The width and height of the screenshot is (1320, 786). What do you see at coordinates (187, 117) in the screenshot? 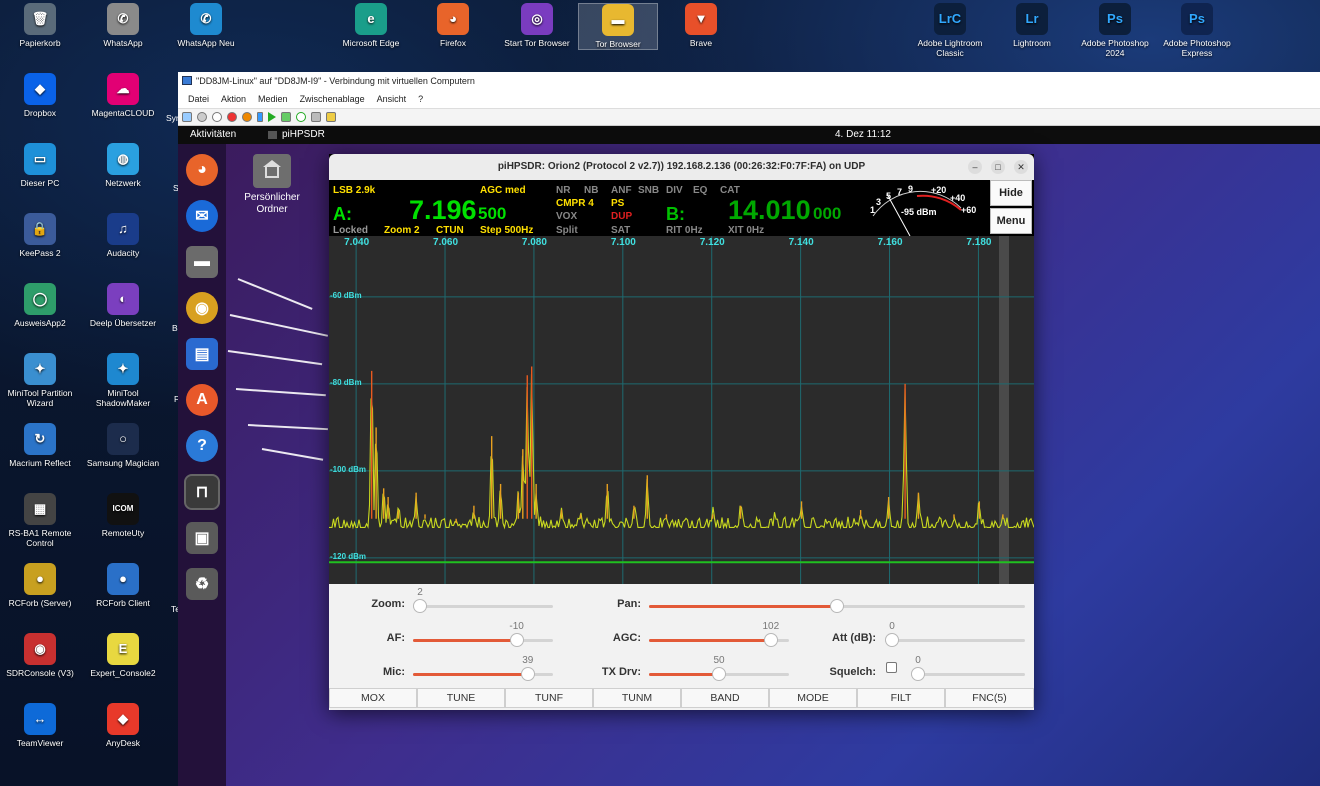
I see `ctrl-alt-del-icon` at bounding box center [187, 117].